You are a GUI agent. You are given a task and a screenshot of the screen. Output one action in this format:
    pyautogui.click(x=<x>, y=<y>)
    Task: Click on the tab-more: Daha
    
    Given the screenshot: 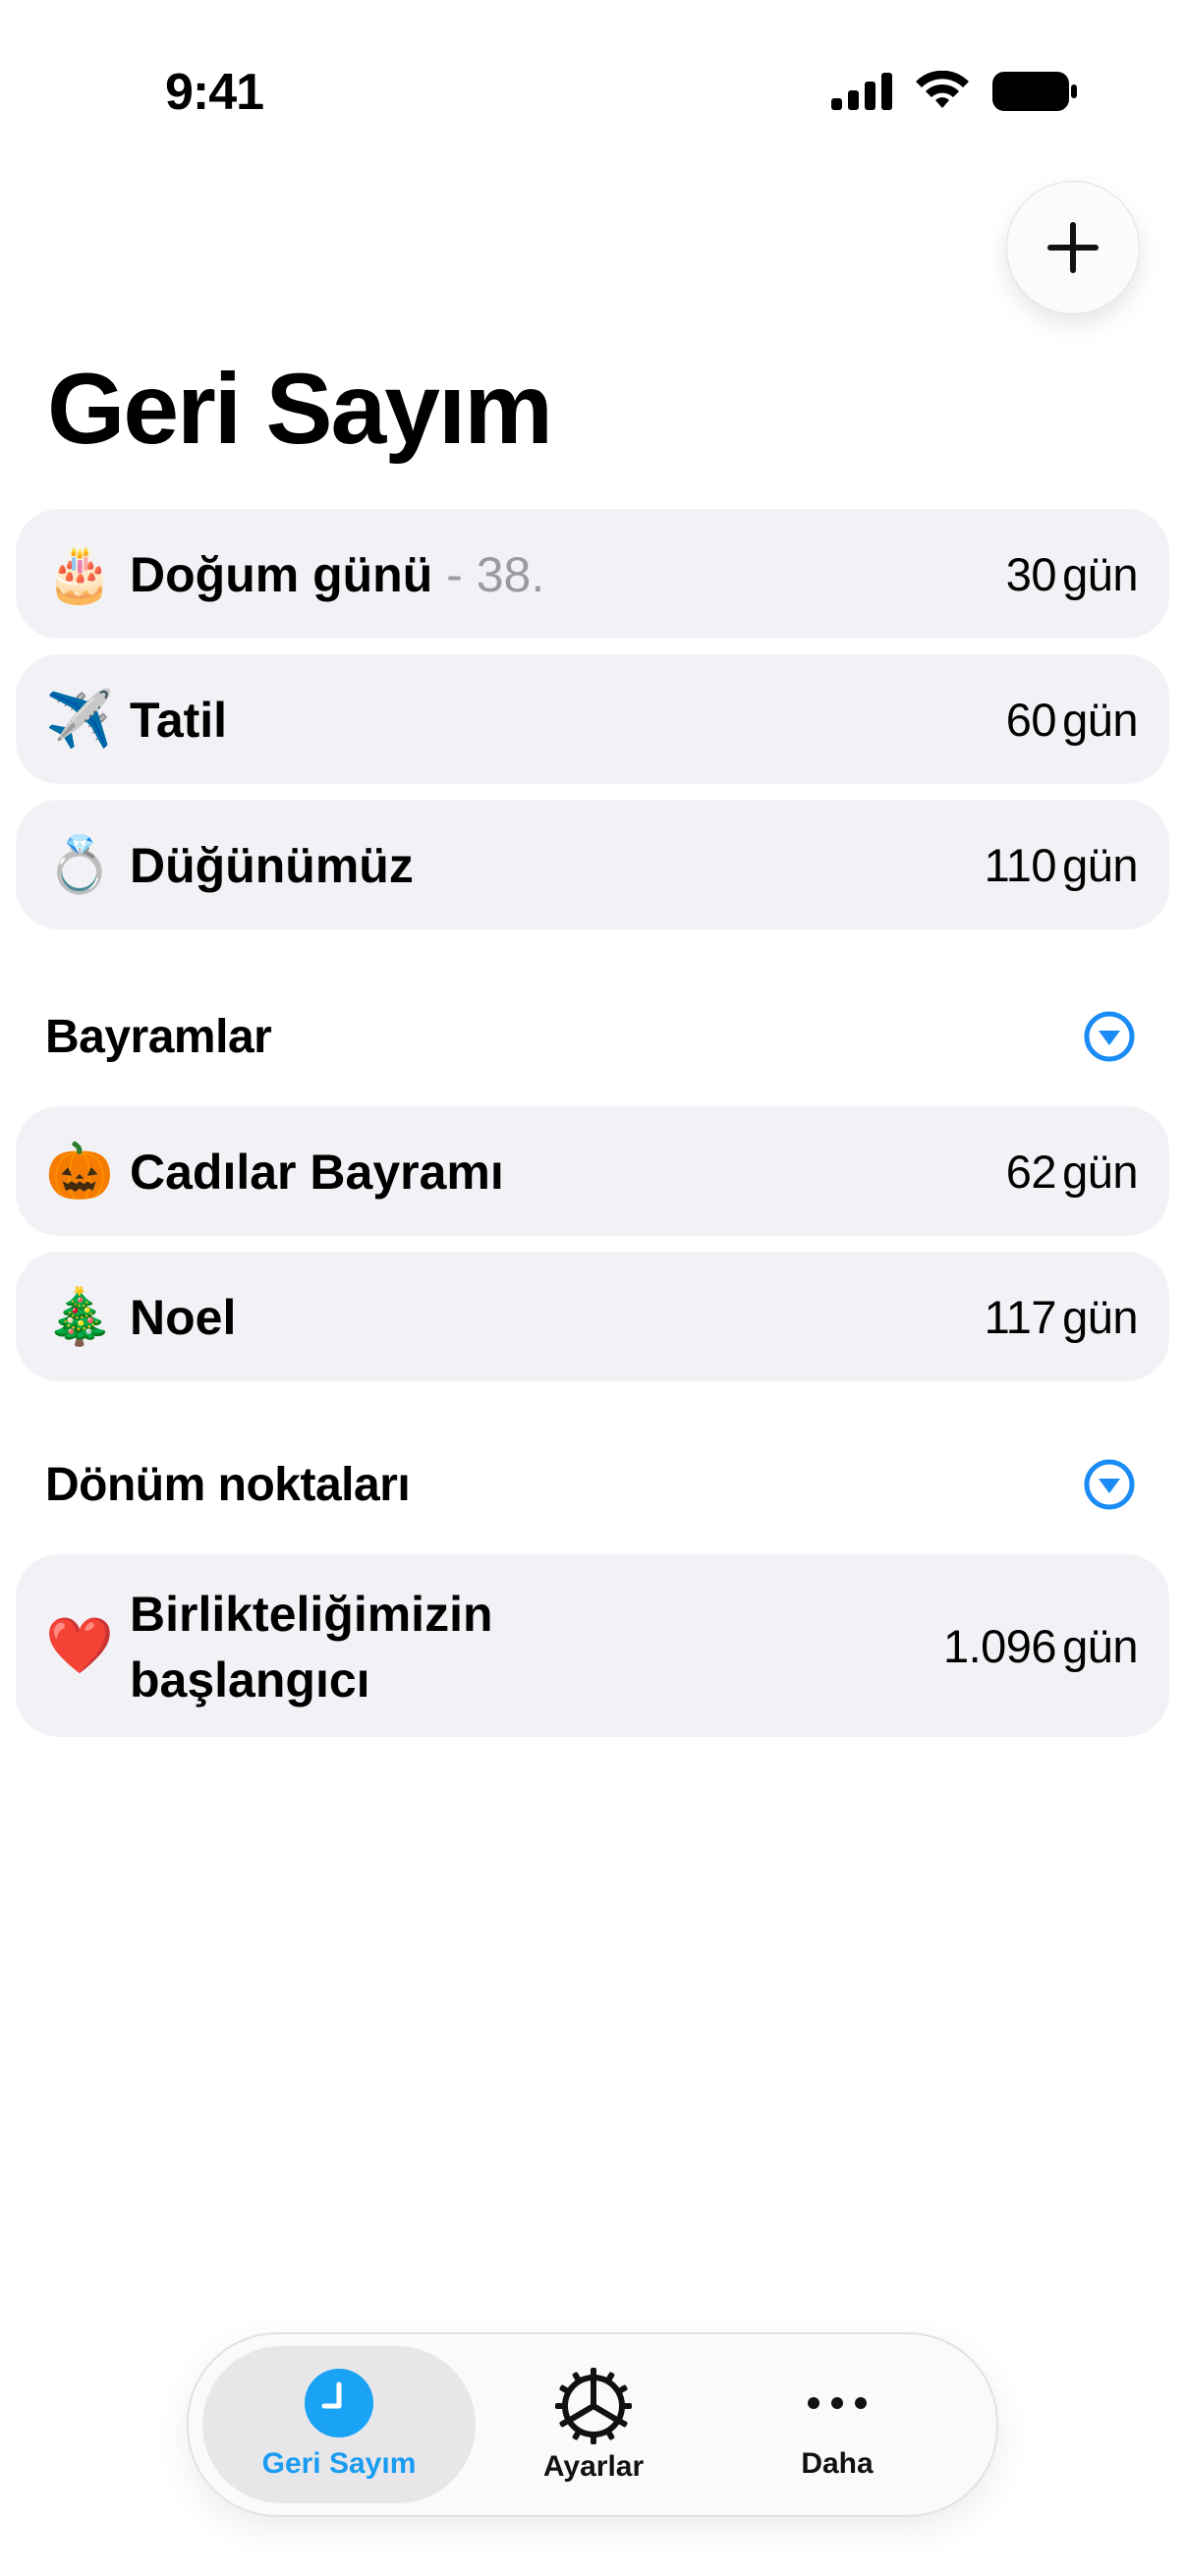 What is the action you would take?
    pyautogui.click(x=837, y=2424)
    